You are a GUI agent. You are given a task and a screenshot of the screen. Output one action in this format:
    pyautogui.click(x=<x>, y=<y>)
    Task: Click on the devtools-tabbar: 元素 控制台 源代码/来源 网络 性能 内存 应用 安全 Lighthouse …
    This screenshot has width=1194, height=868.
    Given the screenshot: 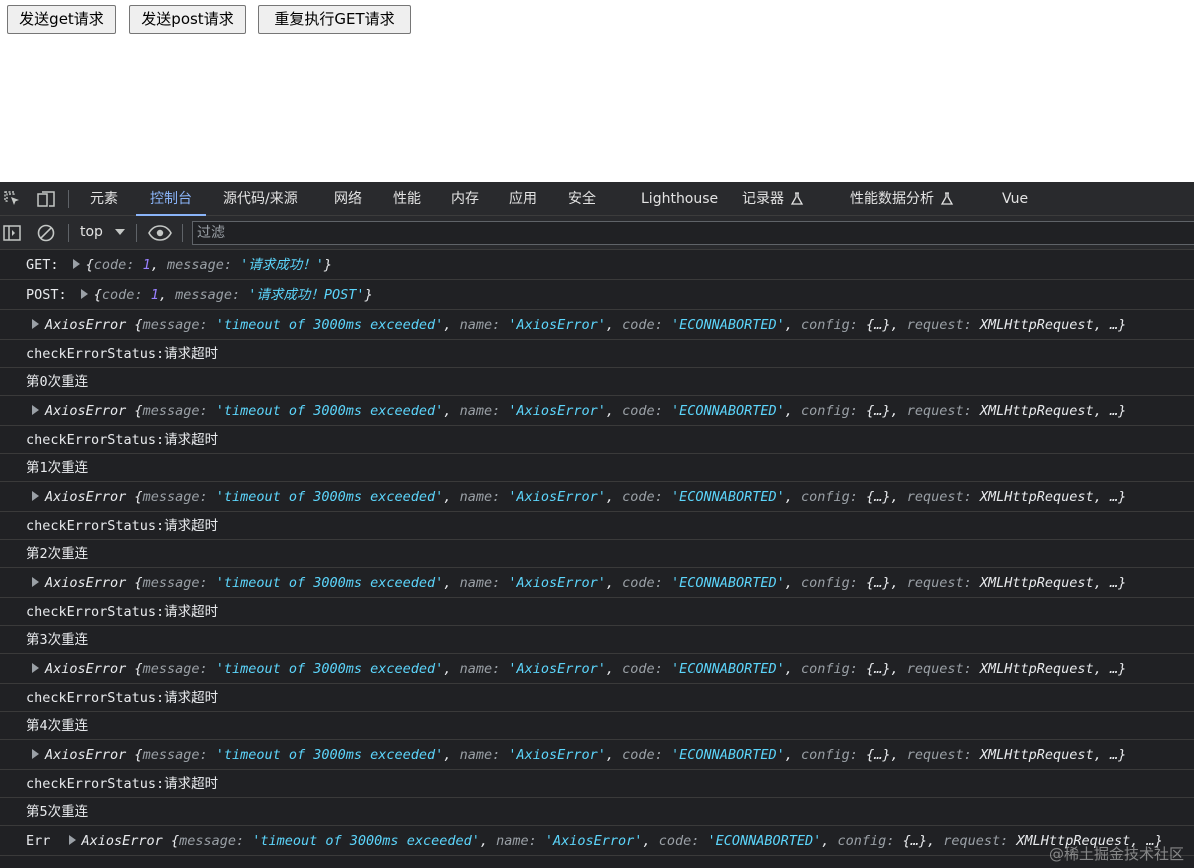 What is the action you would take?
    pyautogui.click(x=597, y=199)
    